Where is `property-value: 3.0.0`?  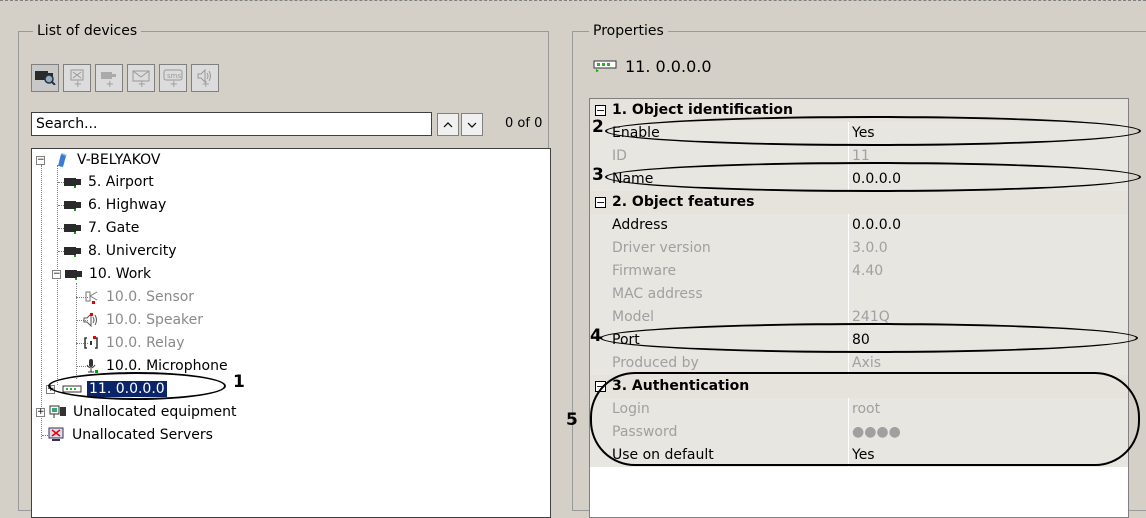 property-value: 3.0.0 is located at coordinates (870, 248).